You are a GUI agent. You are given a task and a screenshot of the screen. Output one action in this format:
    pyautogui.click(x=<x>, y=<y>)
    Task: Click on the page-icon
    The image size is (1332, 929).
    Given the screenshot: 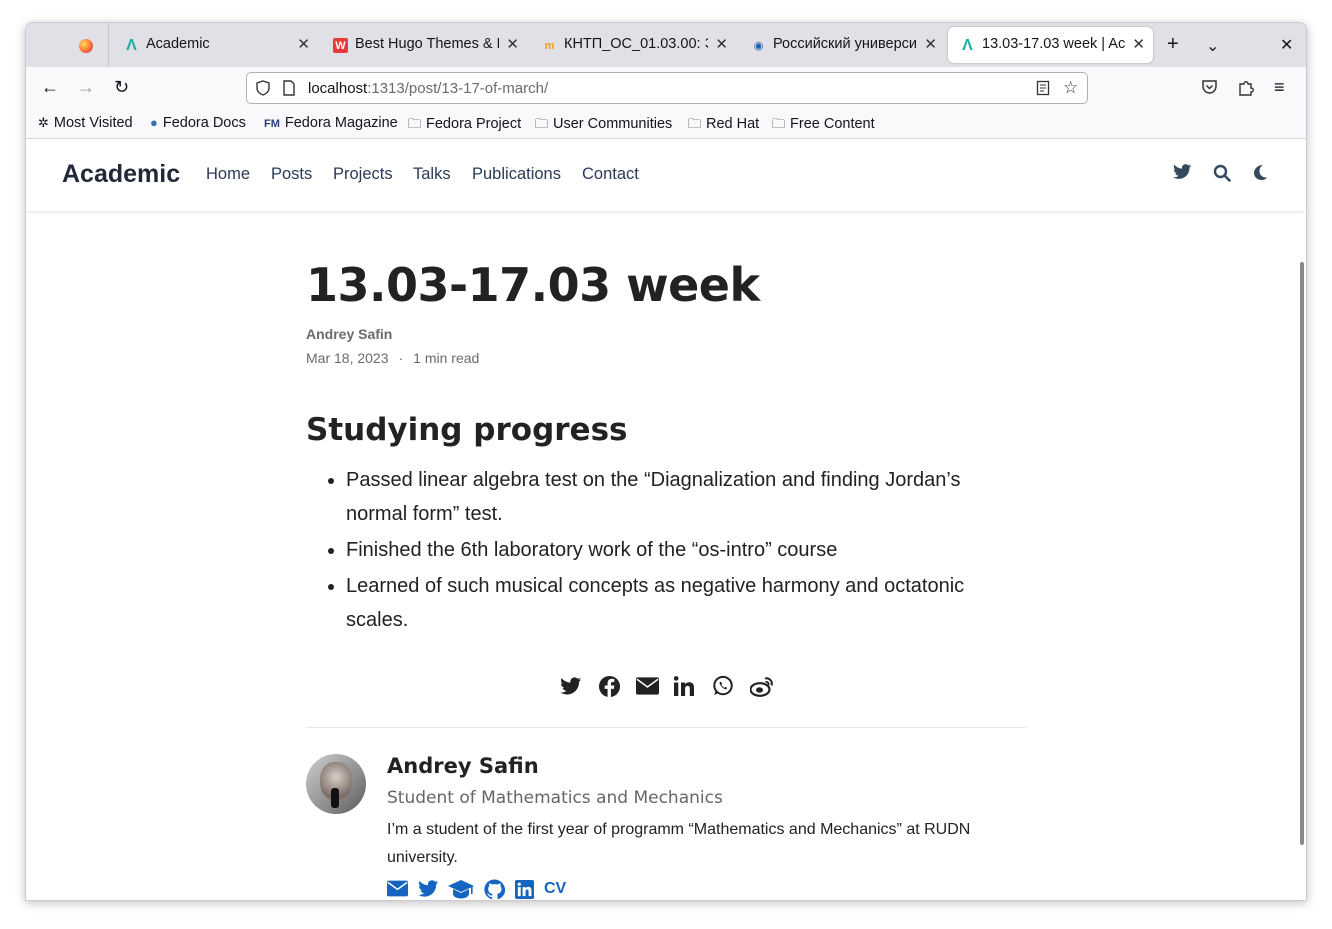 What is the action you would take?
    pyautogui.click(x=289, y=90)
    